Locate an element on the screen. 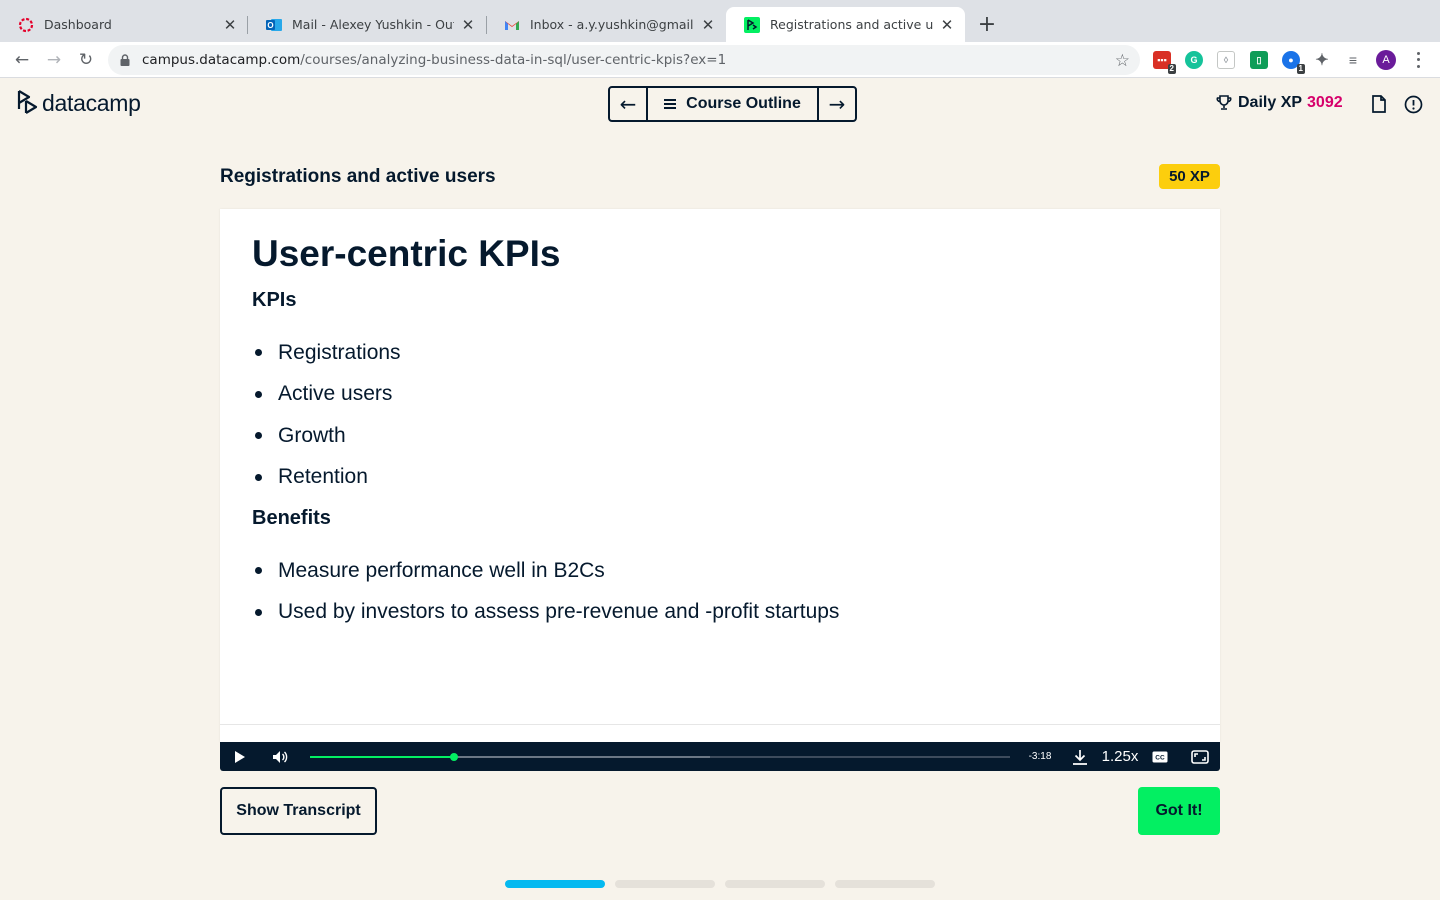  list-item: Active users is located at coordinates (326, 395).